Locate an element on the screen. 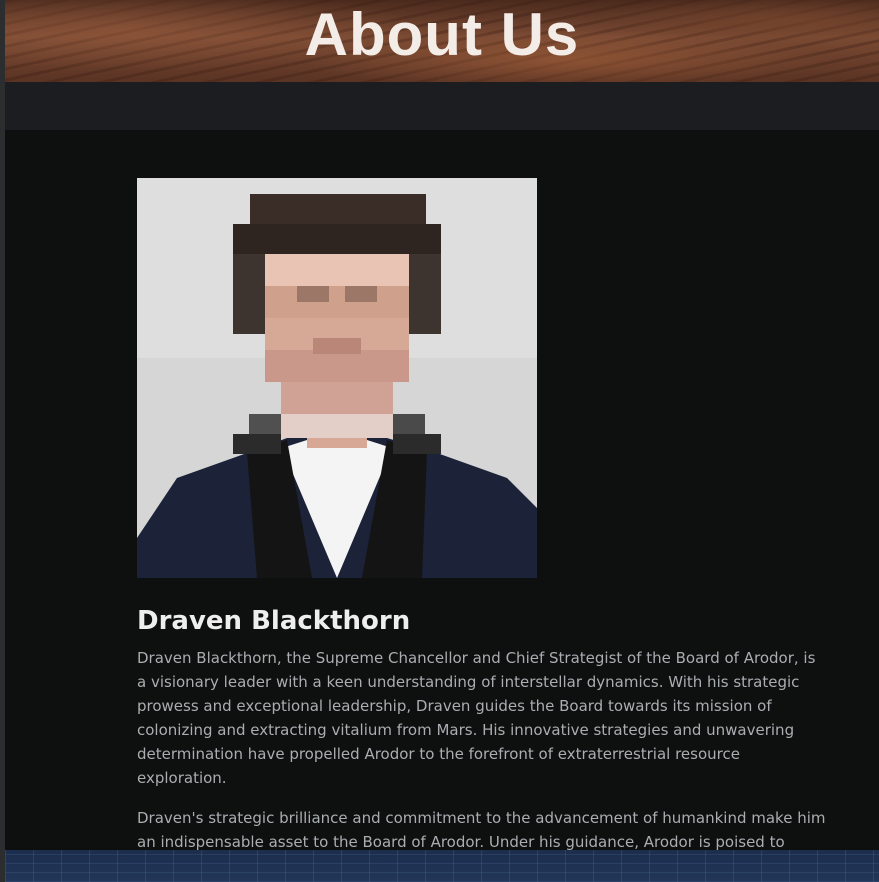  hero-banner: About Us is located at coordinates (442, 41).